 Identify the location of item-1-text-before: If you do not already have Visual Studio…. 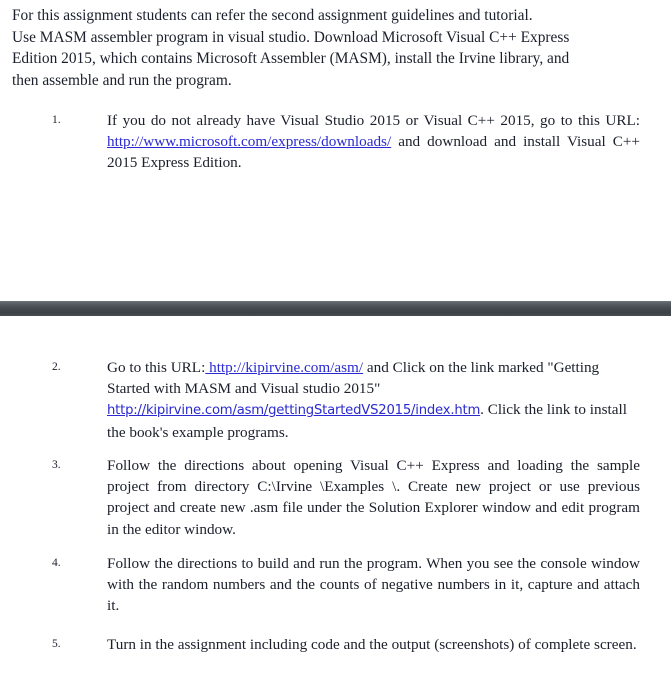
(373, 120).